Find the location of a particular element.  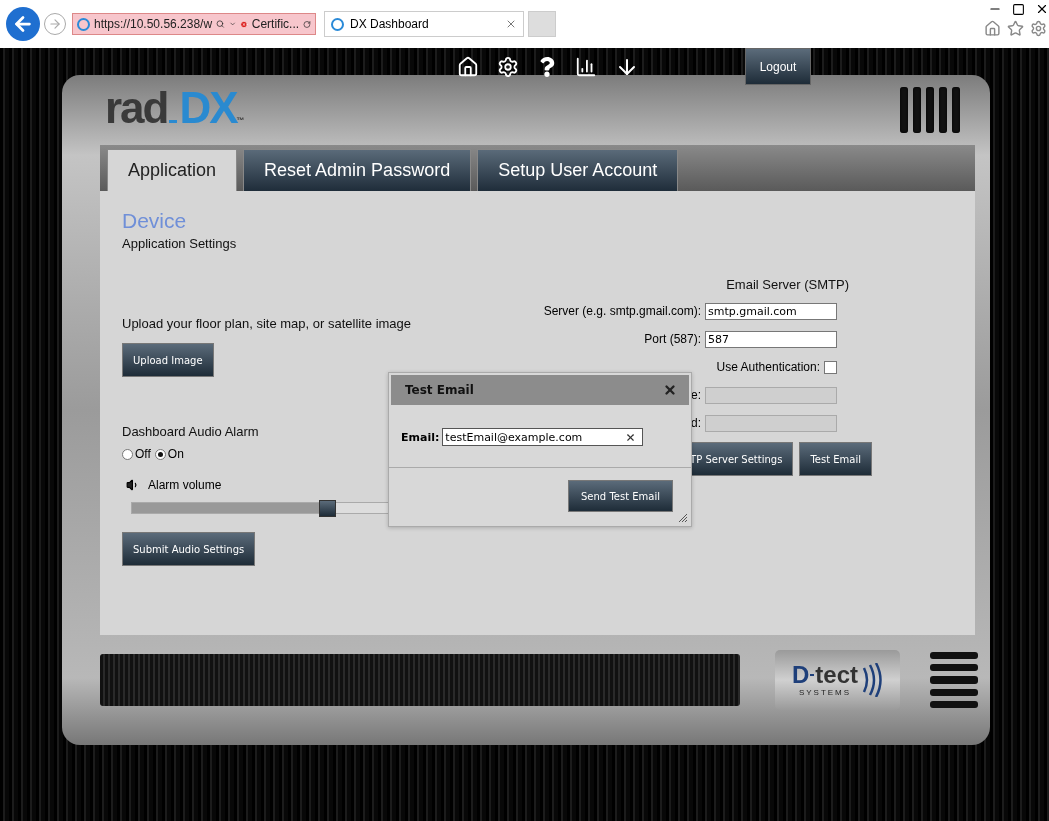

brand-logo-text: D tect SYSTEMS is located at coordinates (825, 680).